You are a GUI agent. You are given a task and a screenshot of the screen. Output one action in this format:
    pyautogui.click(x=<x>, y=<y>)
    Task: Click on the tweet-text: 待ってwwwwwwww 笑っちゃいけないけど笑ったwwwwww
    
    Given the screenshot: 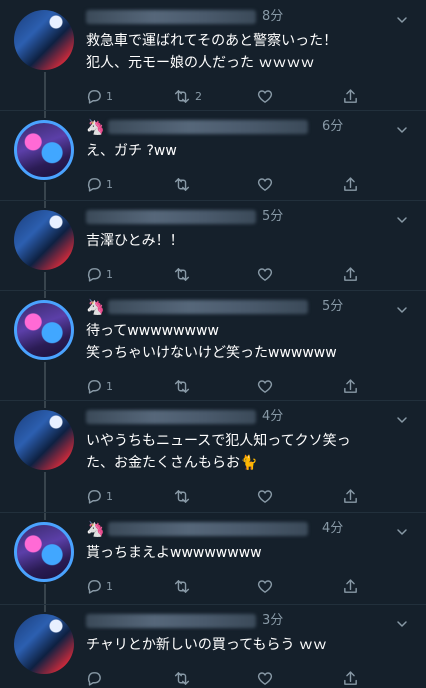 What is the action you would take?
    pyautogui.click(x=211, y=342)
    